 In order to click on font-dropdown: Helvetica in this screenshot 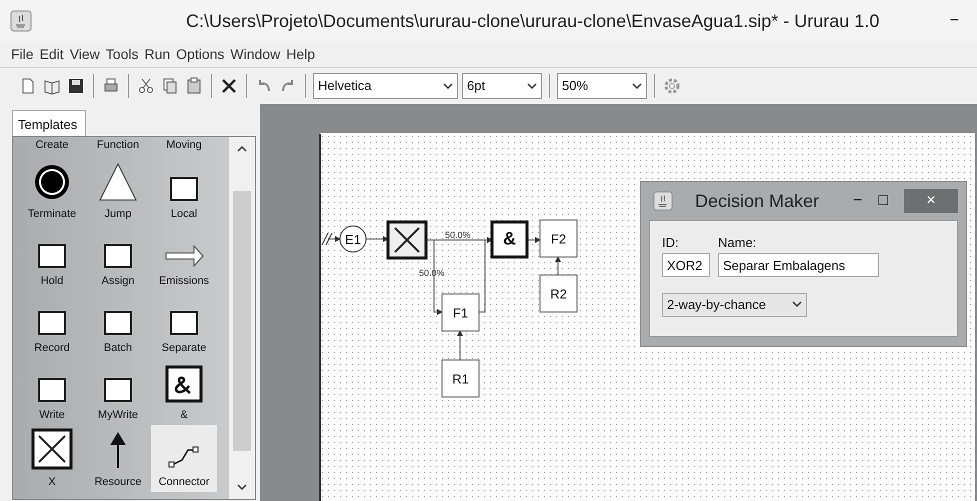, I will do `click(385, 86)`.